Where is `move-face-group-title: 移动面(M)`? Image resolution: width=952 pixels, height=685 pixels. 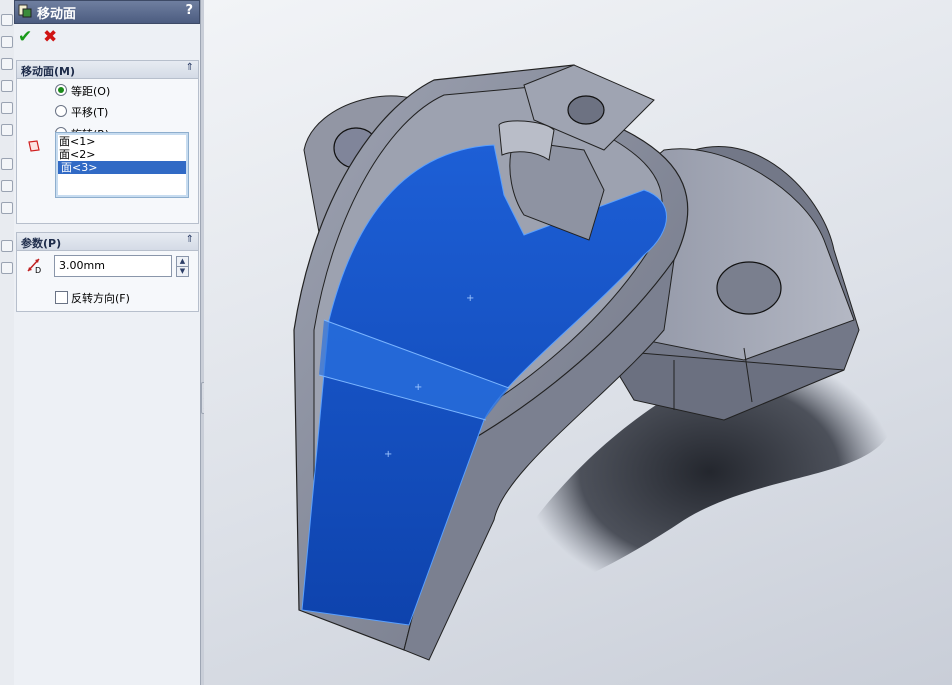
move-face-group-title: 移动面(M) is located at coordinates (48, 71).